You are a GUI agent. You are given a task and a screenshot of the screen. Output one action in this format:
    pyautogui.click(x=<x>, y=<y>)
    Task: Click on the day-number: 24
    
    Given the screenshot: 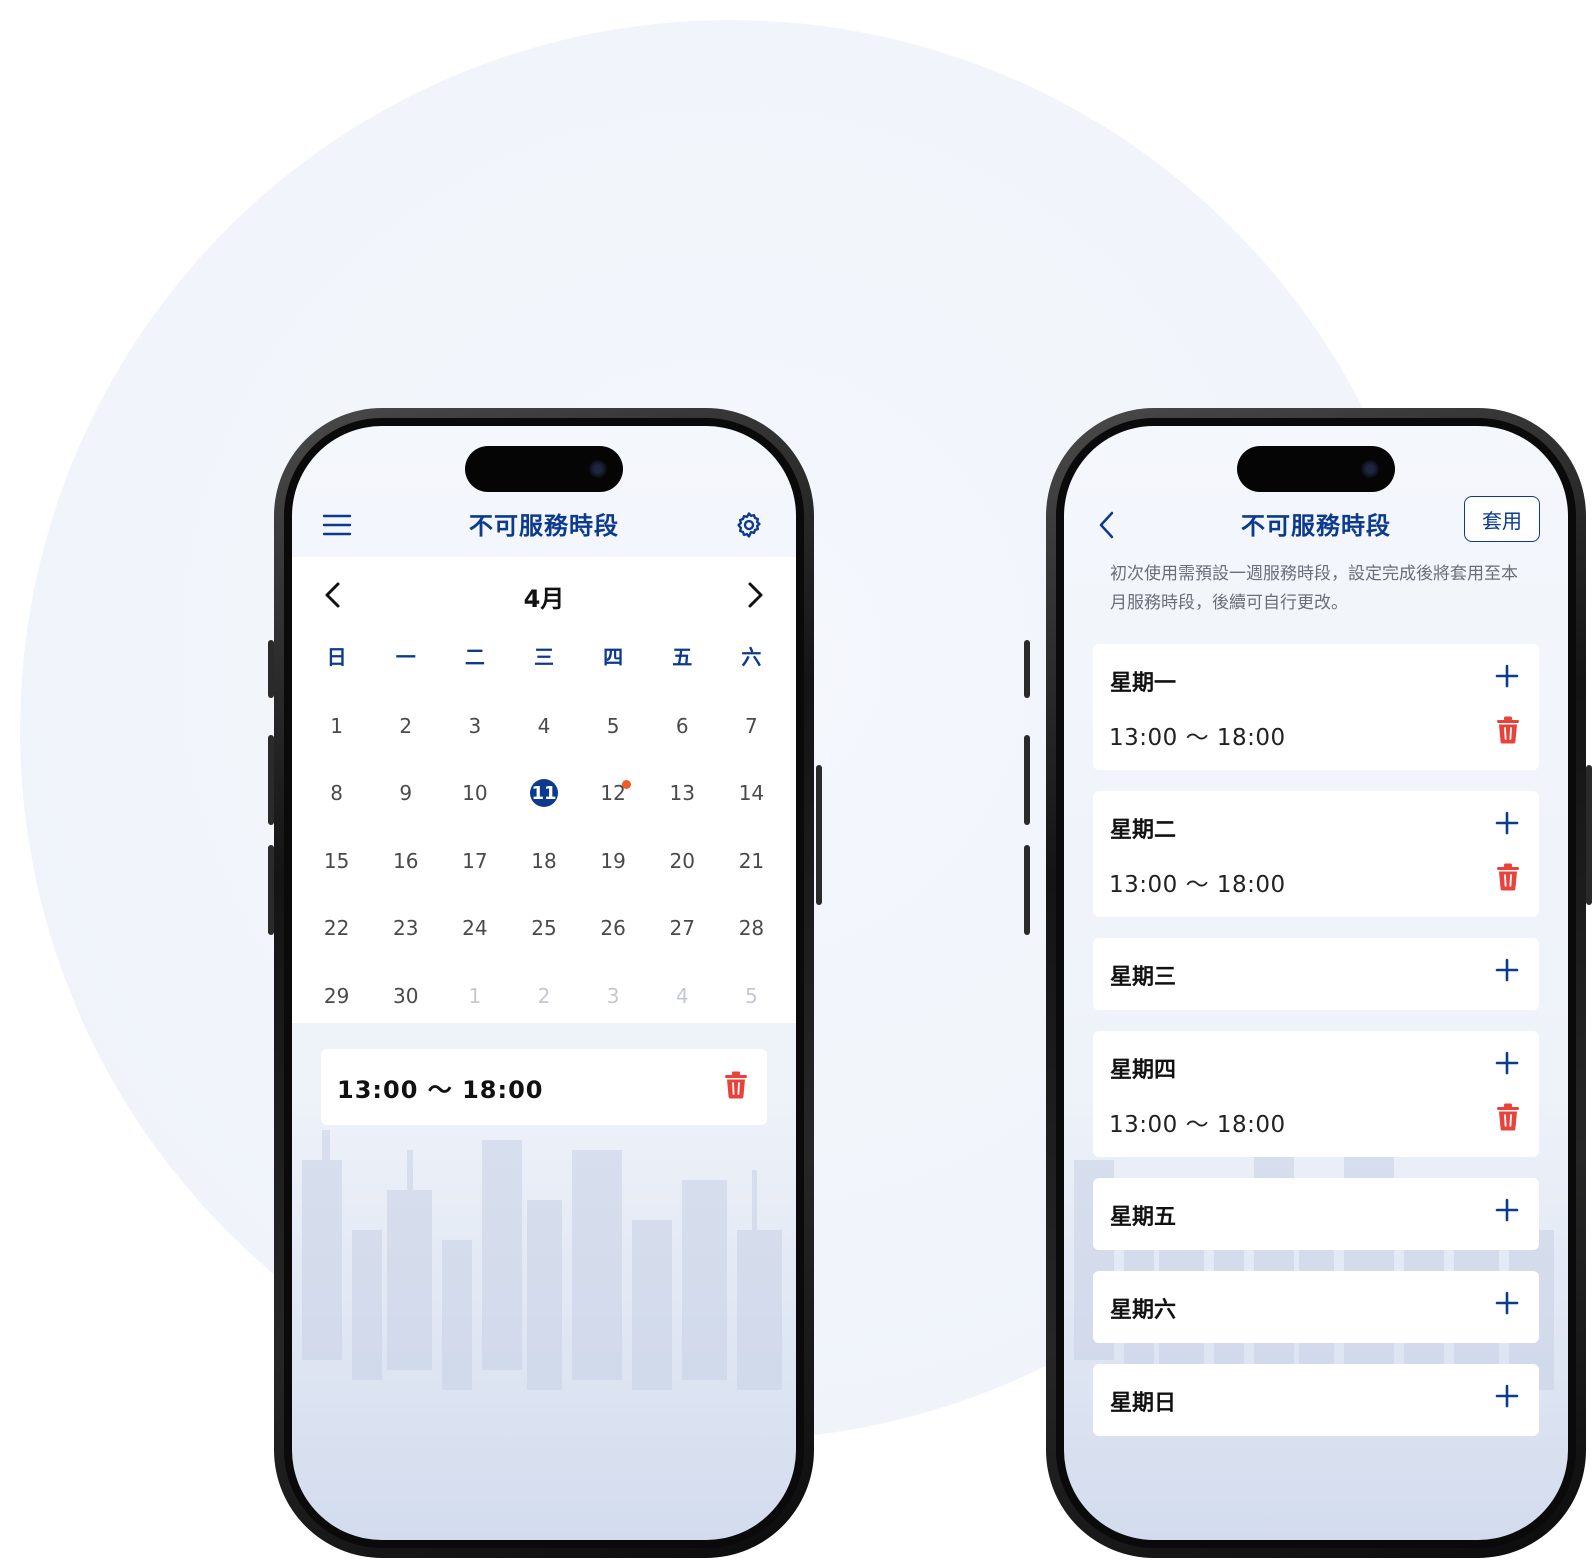 What is the action you would take?
    pyautogui.click(x=475, y=928)
    